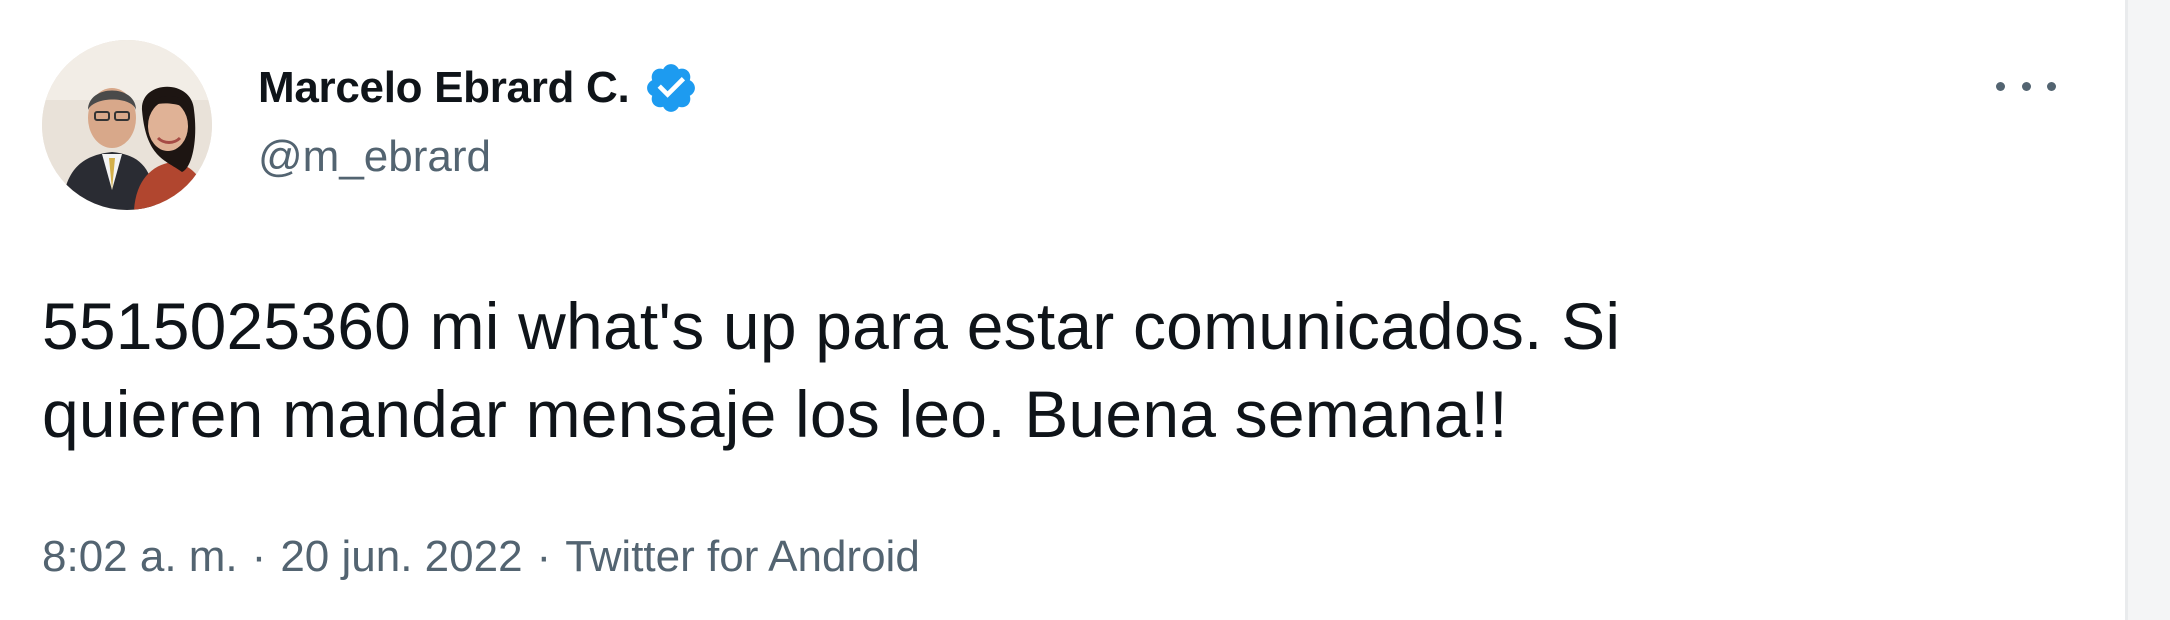  What do you see at coordinates (742, 557) in the screenshot?
I see `tweet-source: Twitter for Android` at bounding box center [742, 557].